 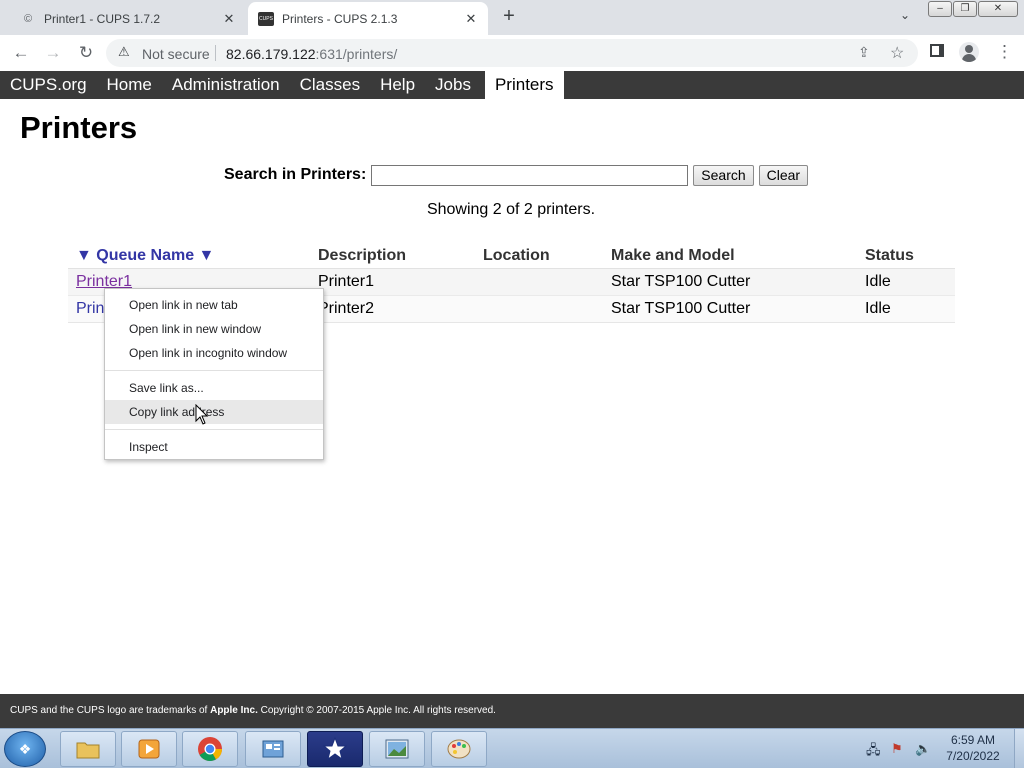 What do you see at coordinates (973, 756) in the screenshot?
I see `clock-date: 7/20/2022` at bounding box center [973, 756].